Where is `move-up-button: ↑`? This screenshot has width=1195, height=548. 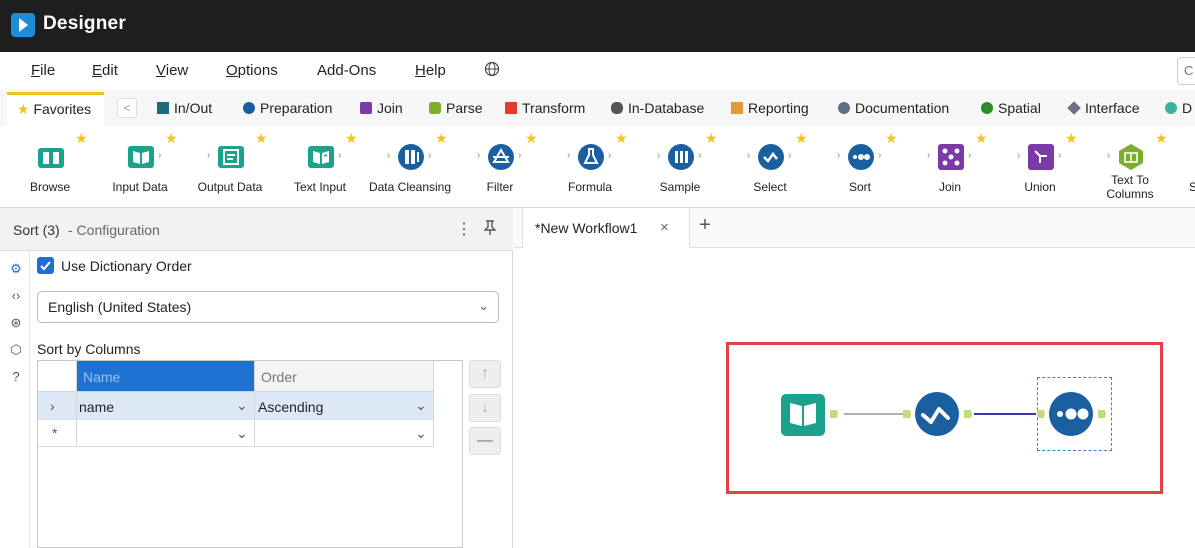
move-up-button: ↑ is located at coordinates (485, 374).